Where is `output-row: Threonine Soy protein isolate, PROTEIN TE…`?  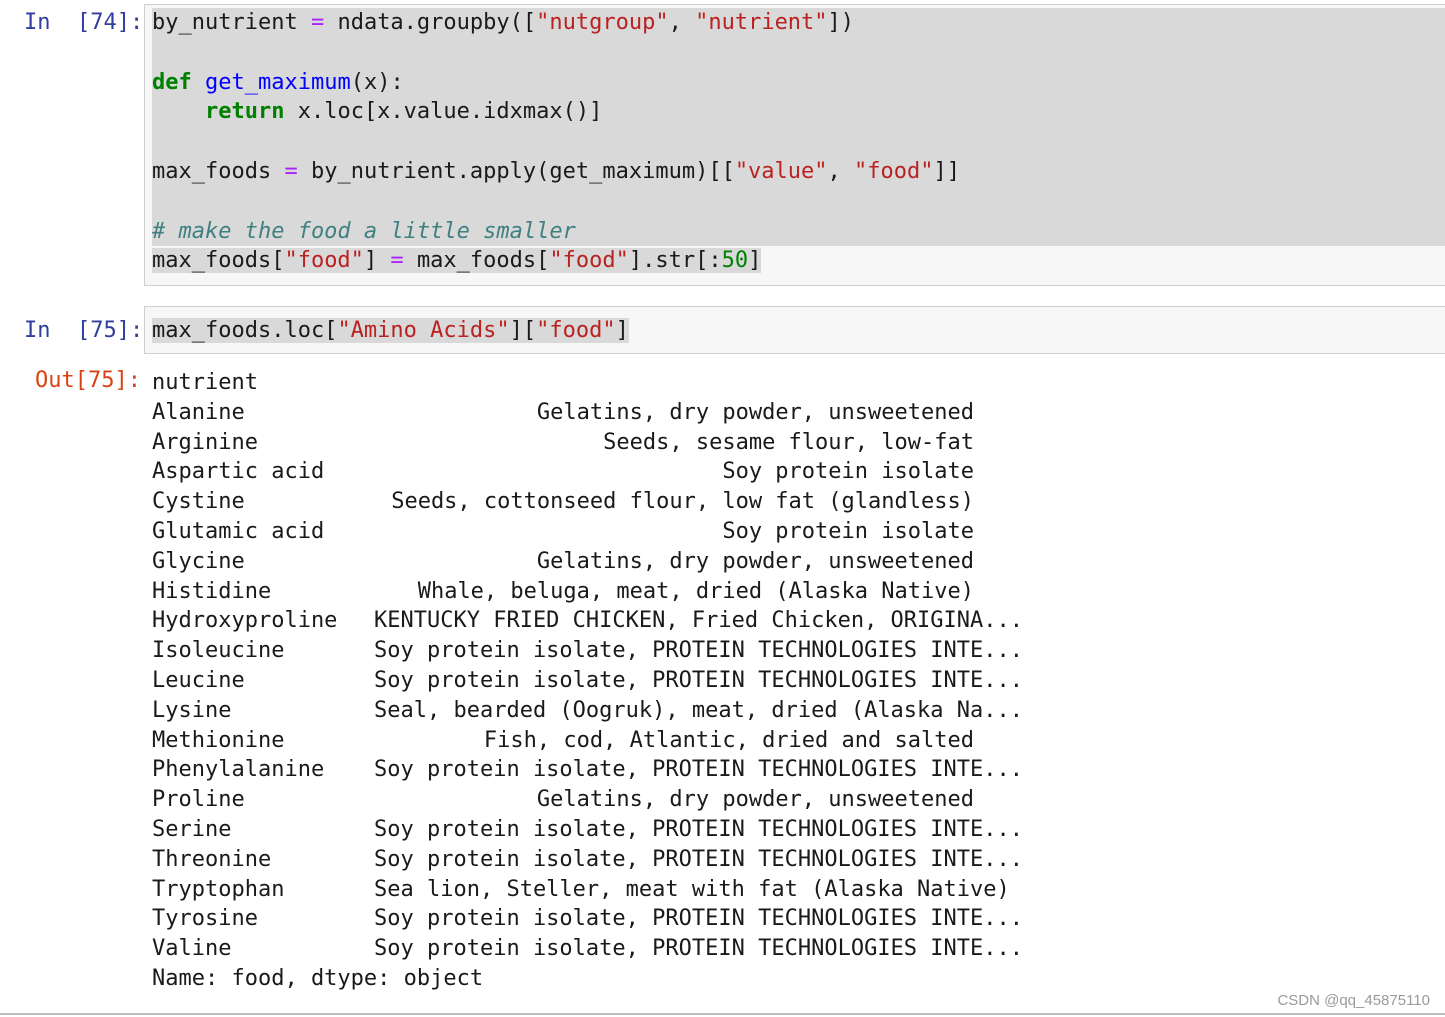
output-row: Threonine Soy protein isolate, PROTEIN TE… is located at coordinates (588, 860).